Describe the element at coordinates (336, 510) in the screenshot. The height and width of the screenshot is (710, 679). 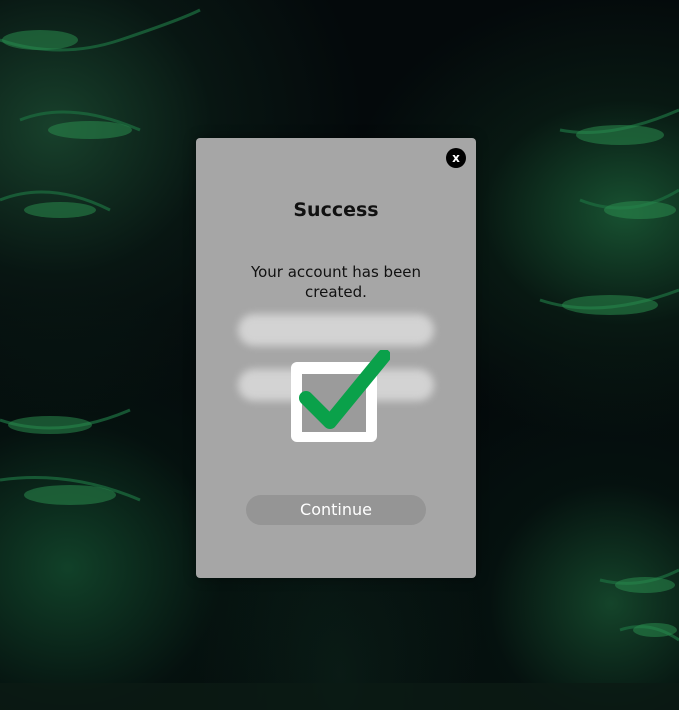
I see `continue-button: Continue` at that location.